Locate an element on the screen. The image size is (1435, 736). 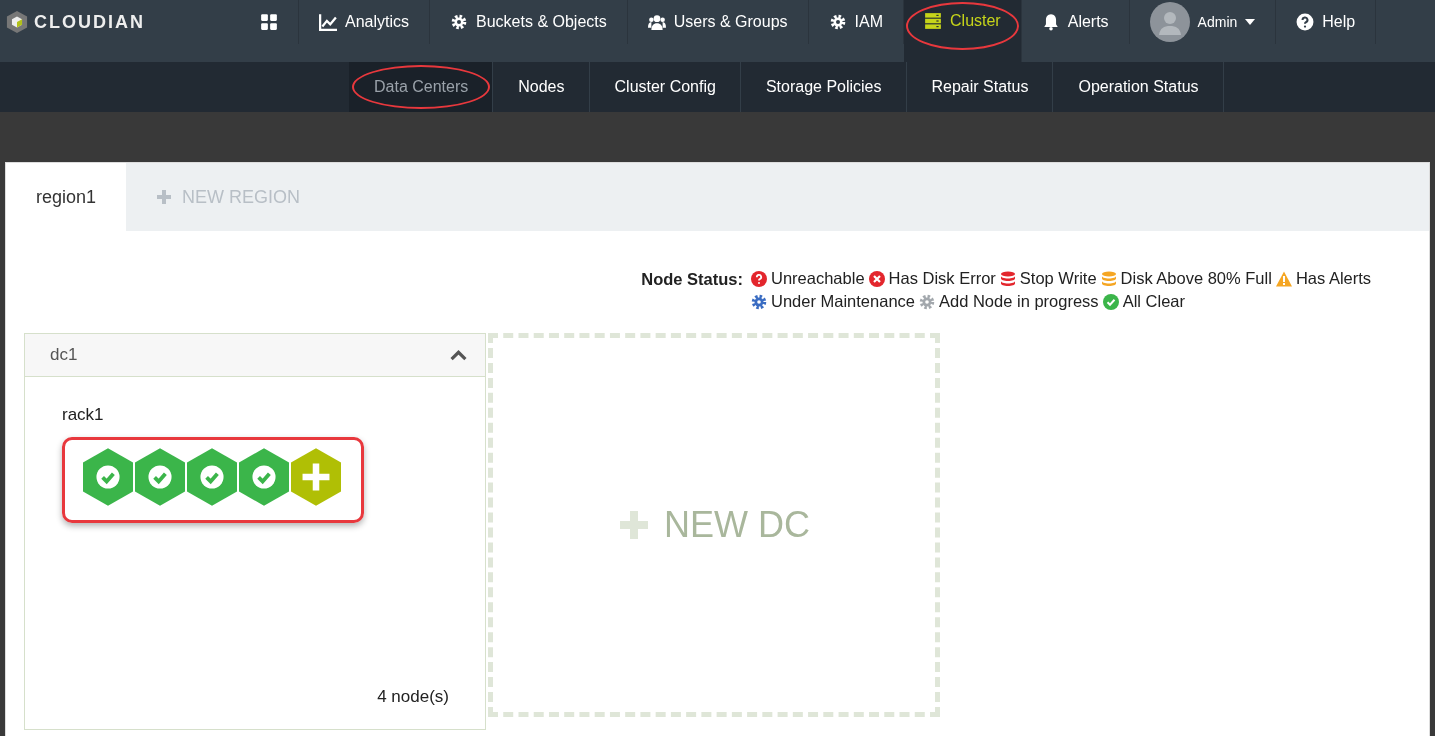
warning-icon is located at coordinates (1283, 278).